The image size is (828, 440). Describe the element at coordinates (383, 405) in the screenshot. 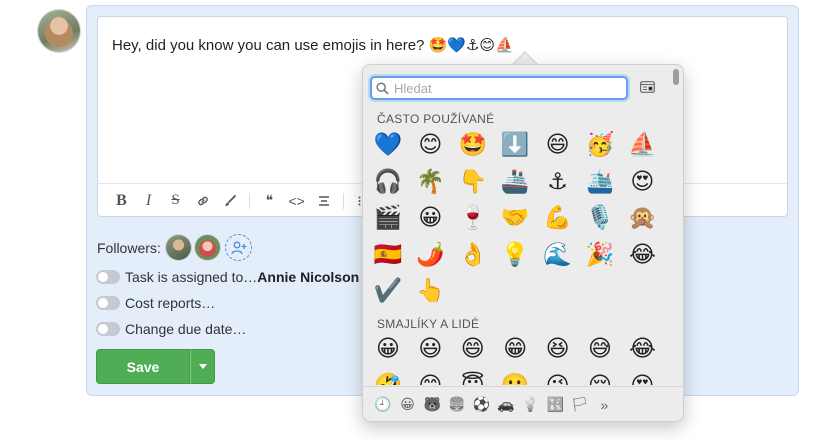

I see `recent-icon: 🕘` at that location.